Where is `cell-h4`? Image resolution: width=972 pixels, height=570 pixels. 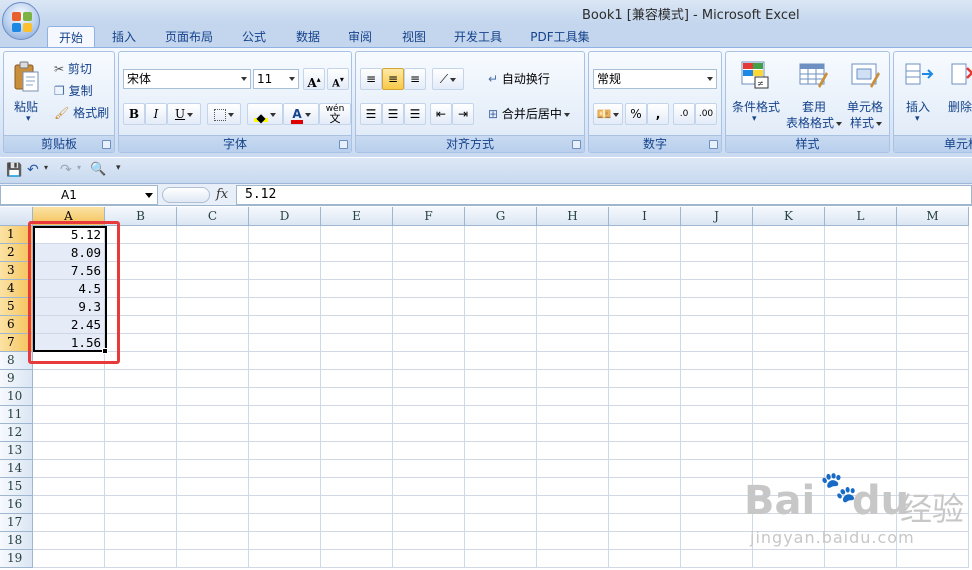 cell-h4 is located at coordinates (573, 289).